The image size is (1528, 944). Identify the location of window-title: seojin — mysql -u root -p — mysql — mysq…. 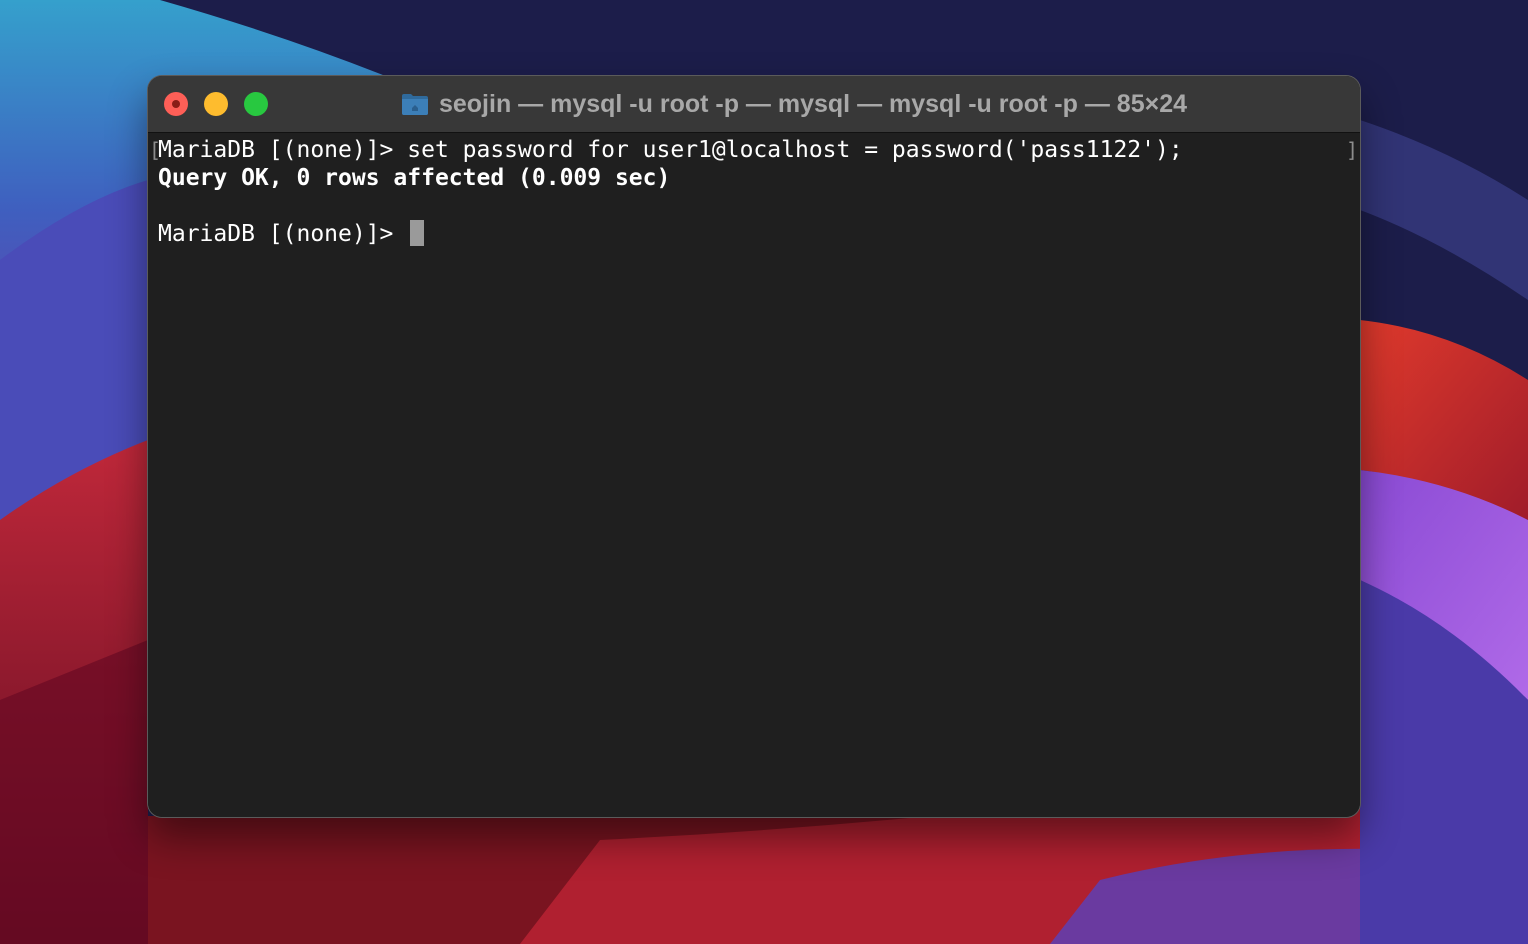
(754, 104).